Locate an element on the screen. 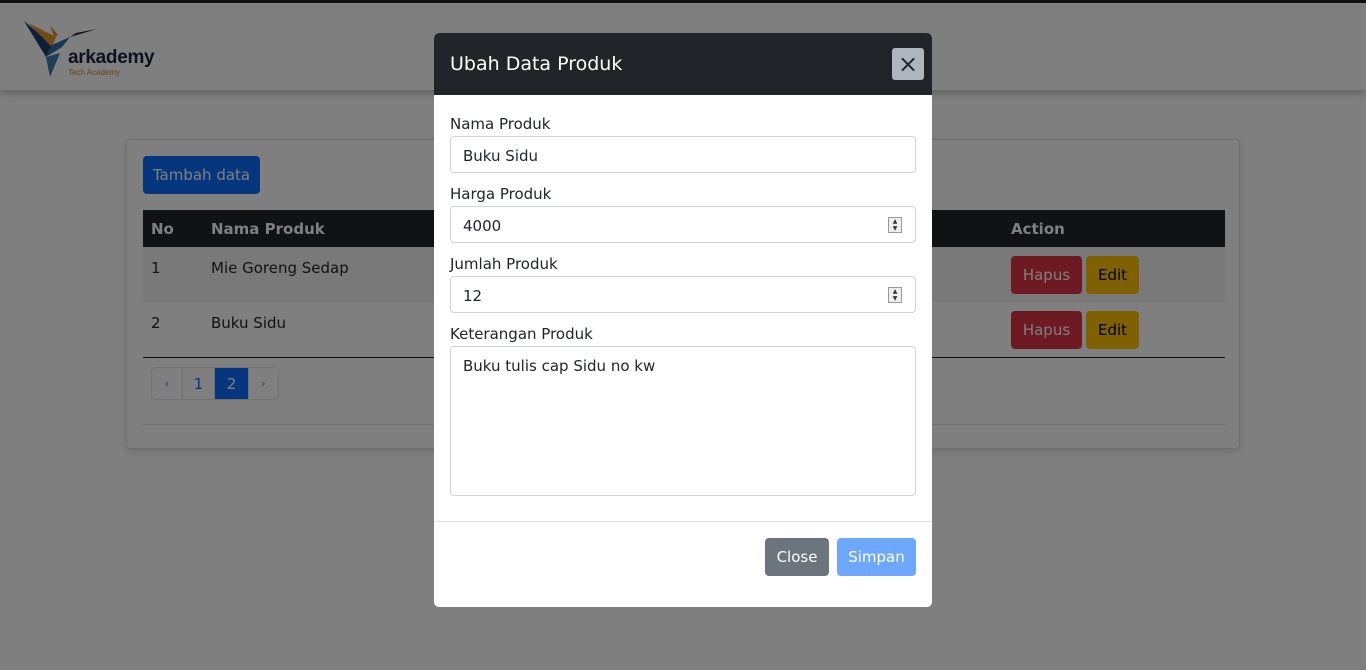 The width and height of the screenshot is (1366, 670). price-input: 4000 ▲ ▼ is located at coordinates (683, 224).